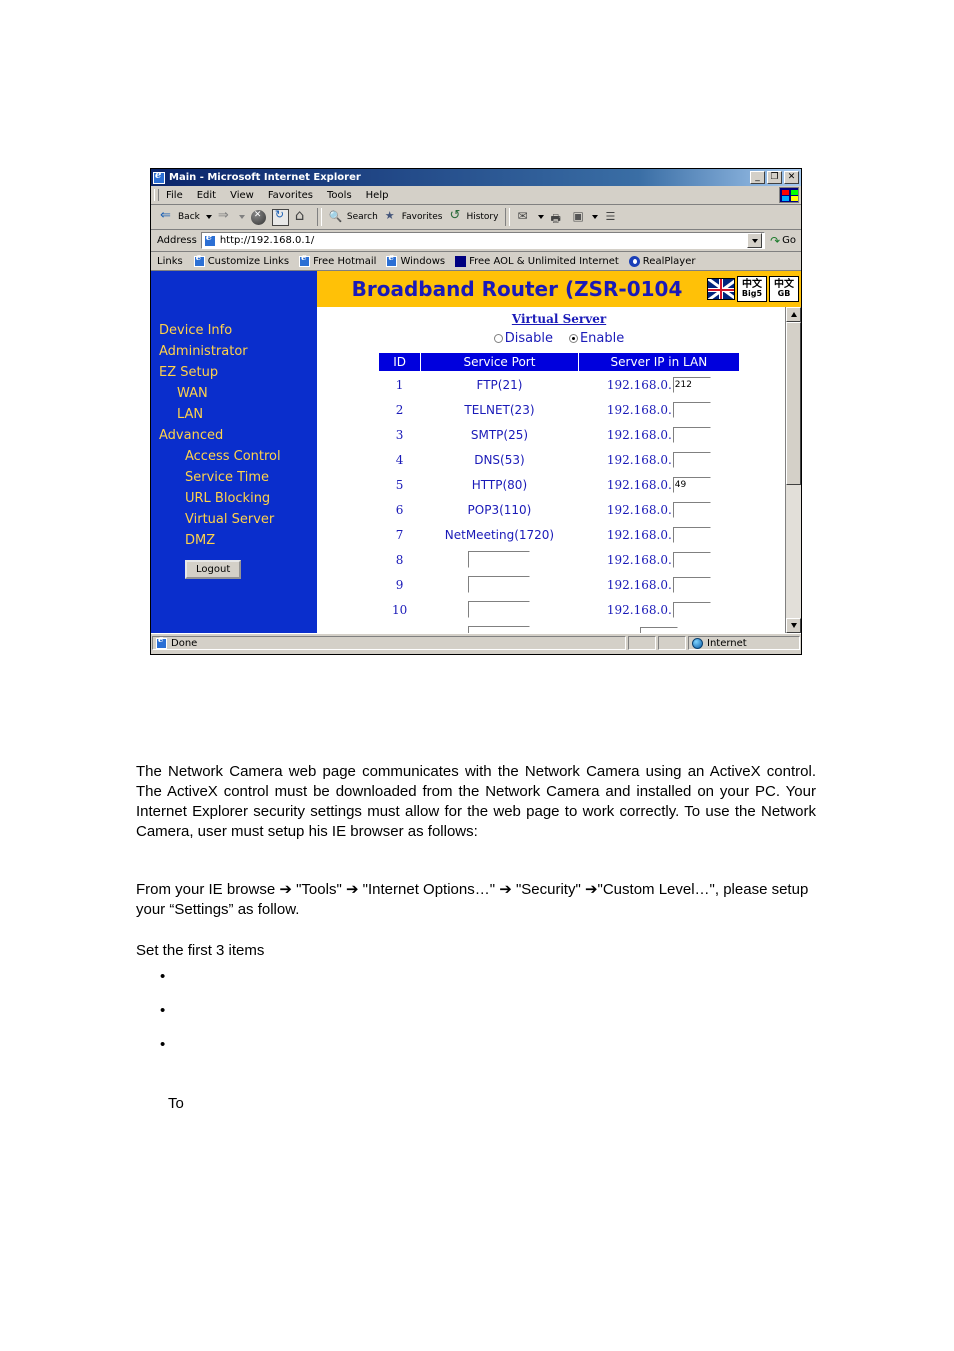 The width and height of the screenshot is (954, 1351). I want to click on edit-icon, so click(578, 217).